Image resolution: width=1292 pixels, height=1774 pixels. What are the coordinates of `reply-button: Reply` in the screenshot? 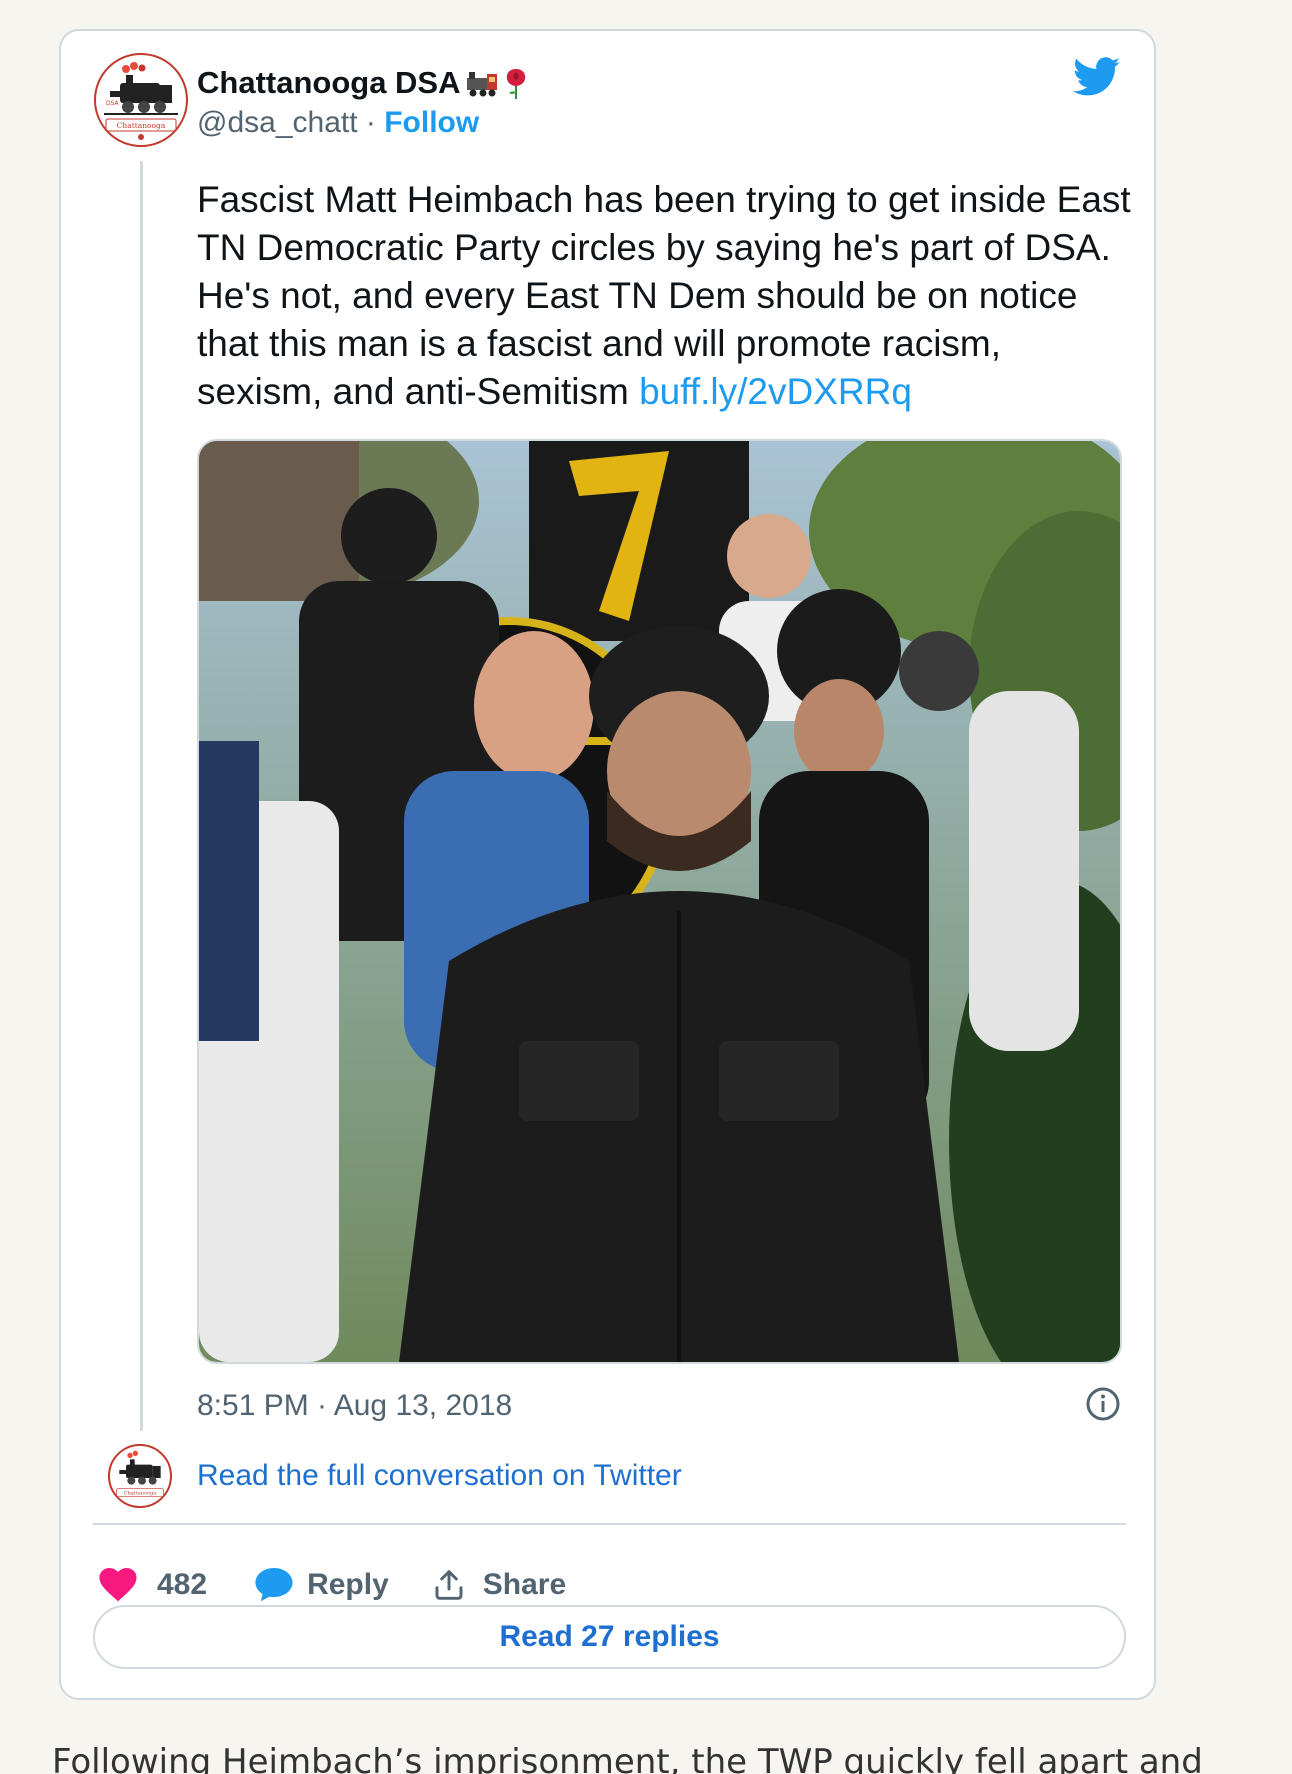 It's located at (322, 1585).